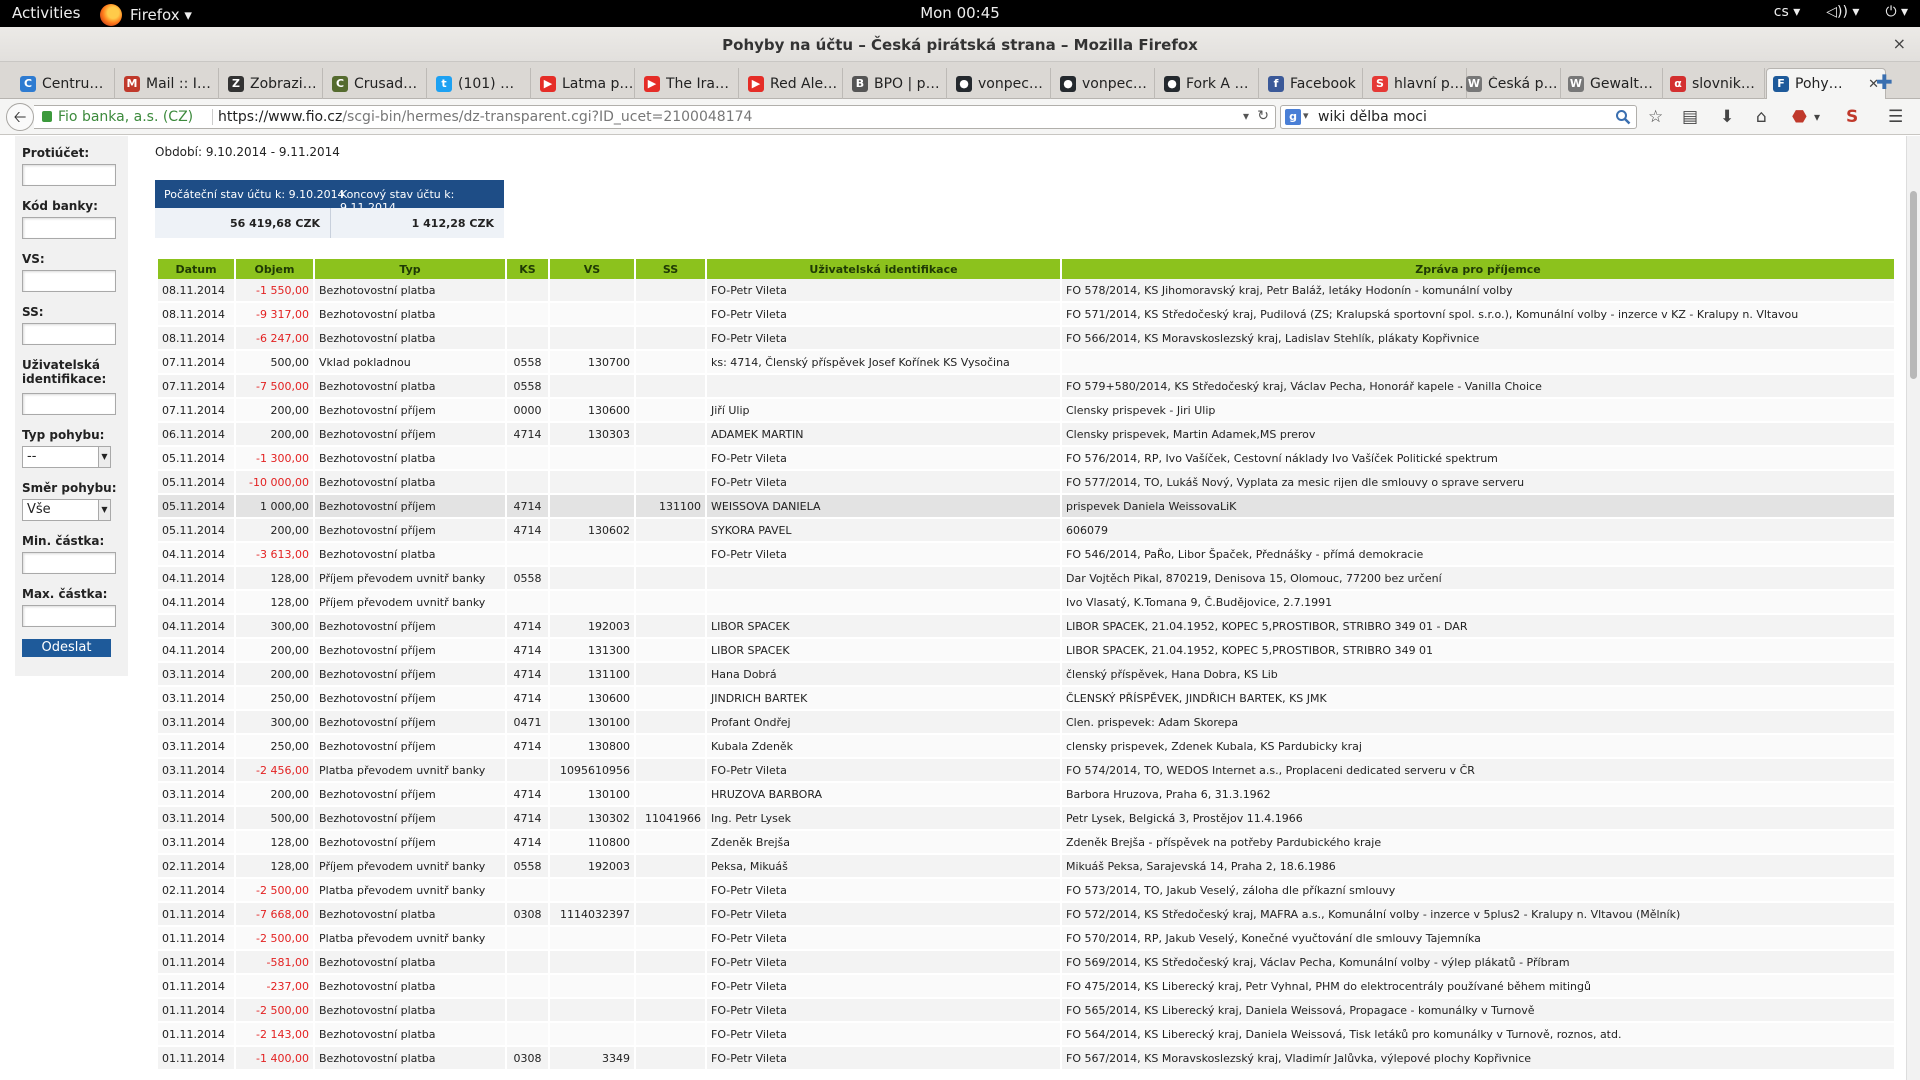 Image resolution: width=1920 pixels, height=1080 pixels. I want to click on amount-cell: 1 000,00, so click(274, 507).